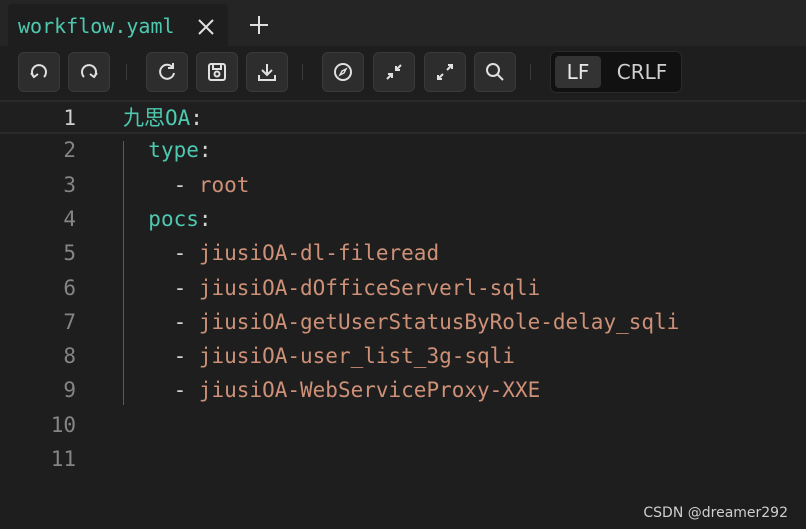 This screenshot has width=806, height=529. What do you see at coordinates (69, 218) in the screenshot?
I see `line-number: 4` at bounding box center [69, 218].